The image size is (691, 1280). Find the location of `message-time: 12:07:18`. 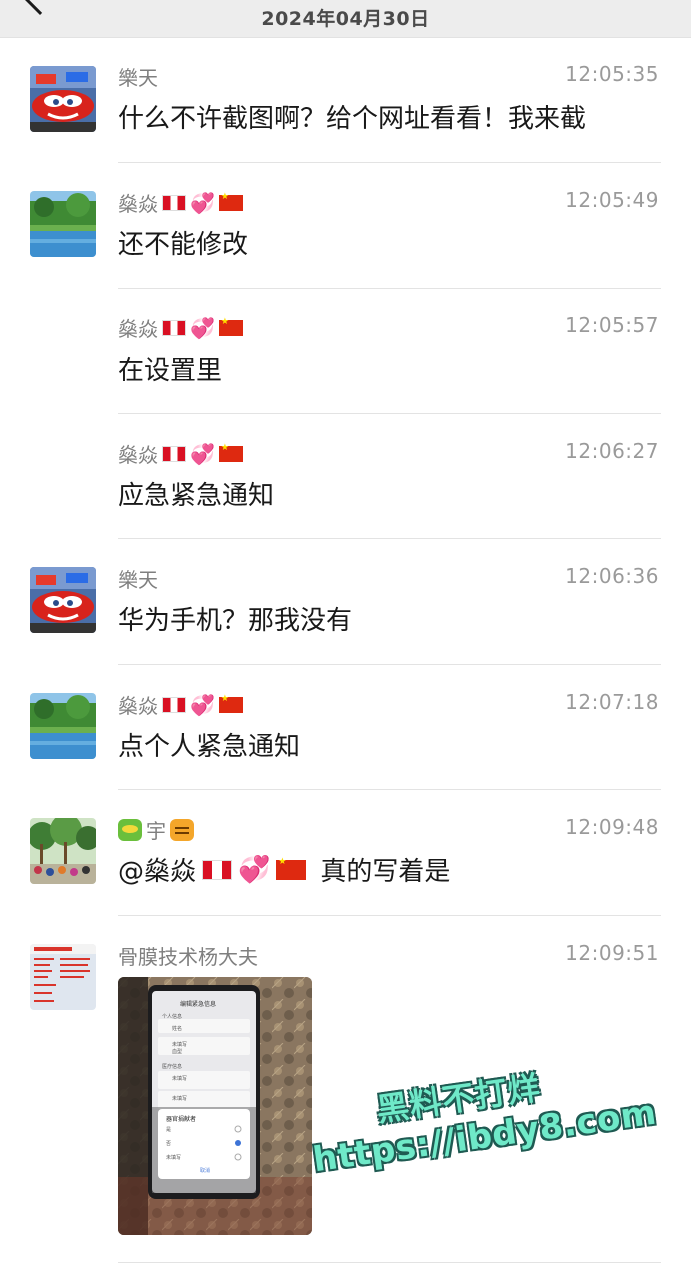

message-time: 12:07:18 is located at coordinates (612, 702).